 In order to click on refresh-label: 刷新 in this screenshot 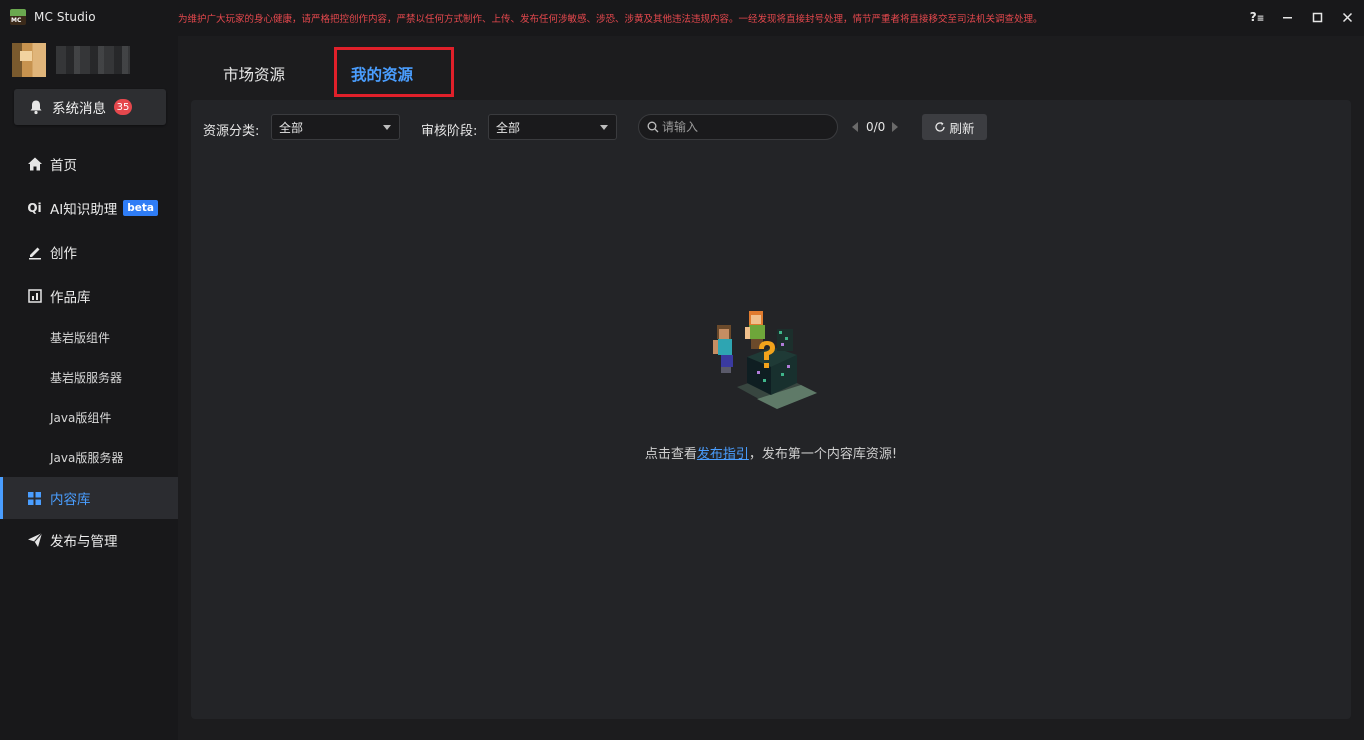, I will do `click(962, 128)`.